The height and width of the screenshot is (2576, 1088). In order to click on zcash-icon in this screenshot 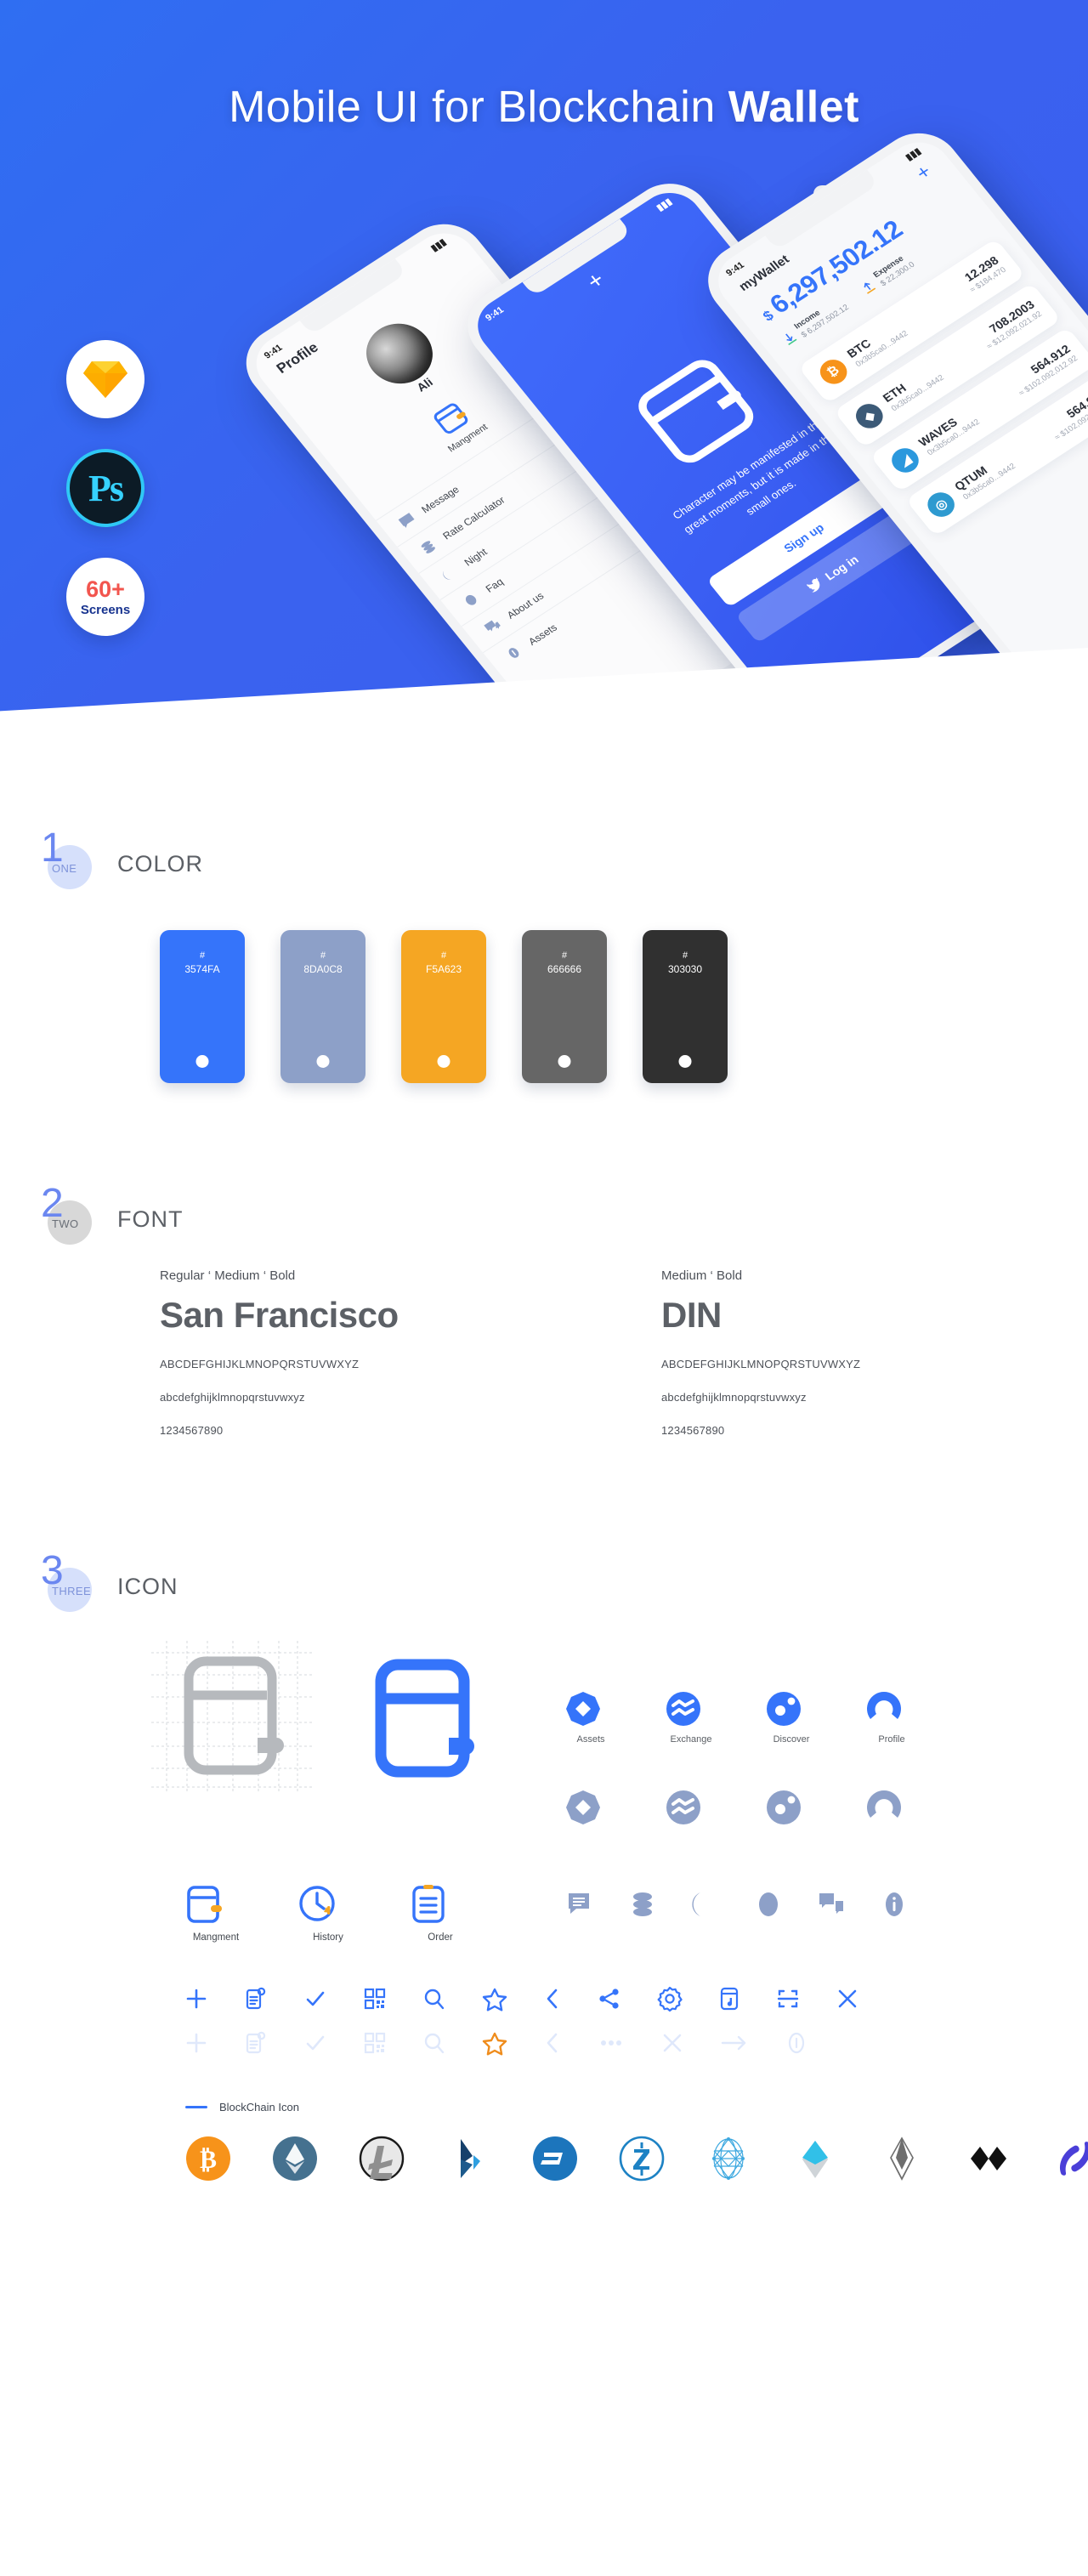, I will do `click(642, 2159)`.